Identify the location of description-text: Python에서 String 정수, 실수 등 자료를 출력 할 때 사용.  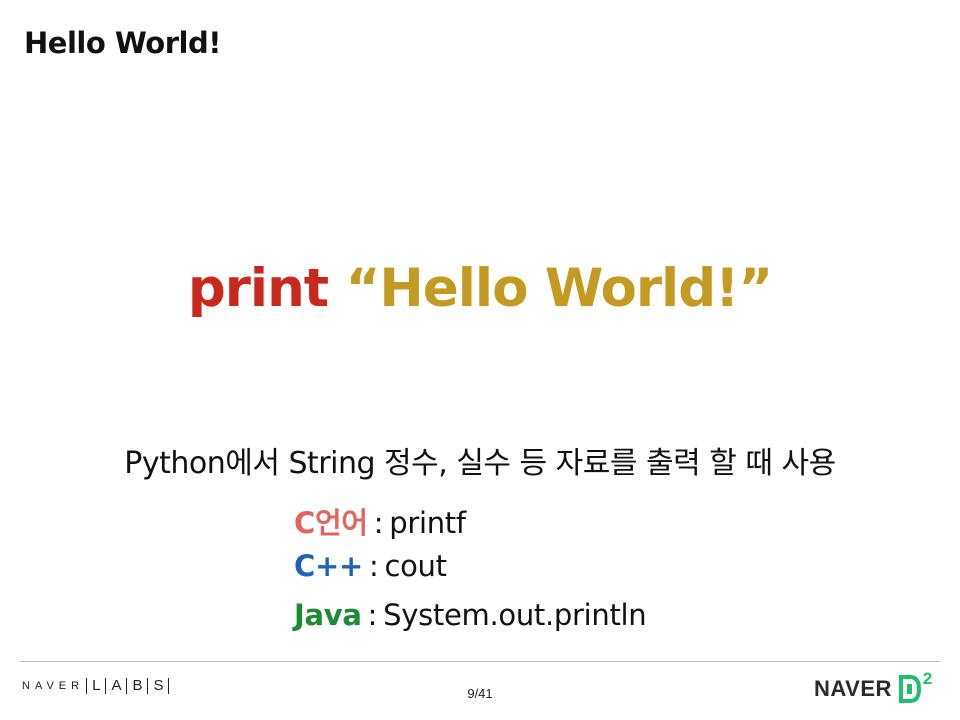
(480, 463).